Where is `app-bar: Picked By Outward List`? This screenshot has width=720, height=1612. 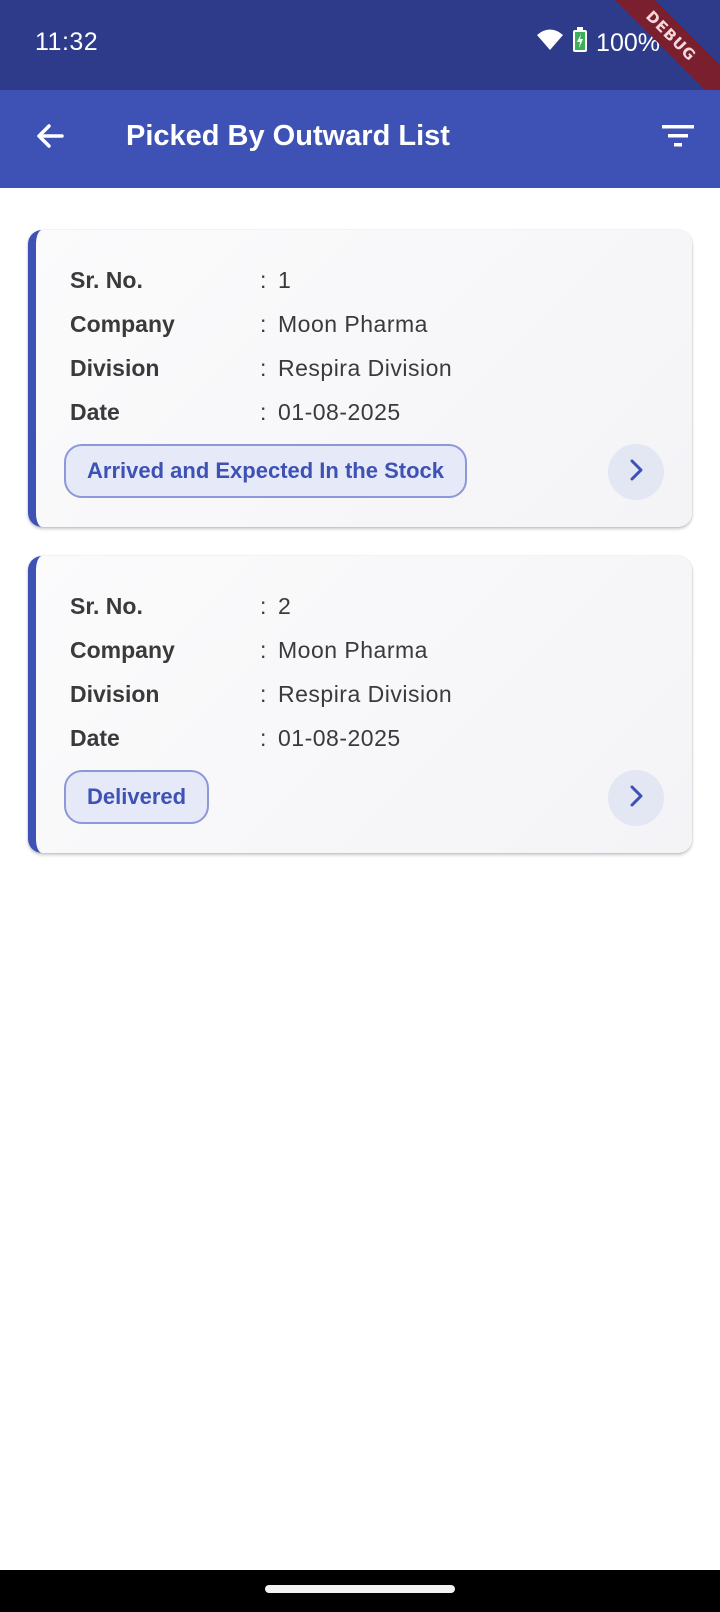 app-bar: Picked By Outward List is located at coordinates (360, 139).